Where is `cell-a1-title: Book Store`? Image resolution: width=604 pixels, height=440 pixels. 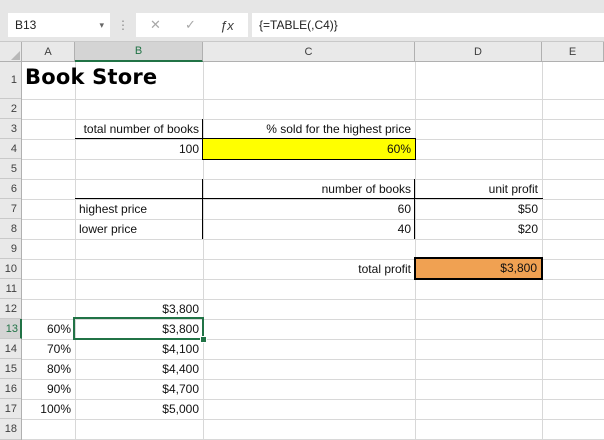 cell-a1-title: Book Store is located at coordinates (91, 77).